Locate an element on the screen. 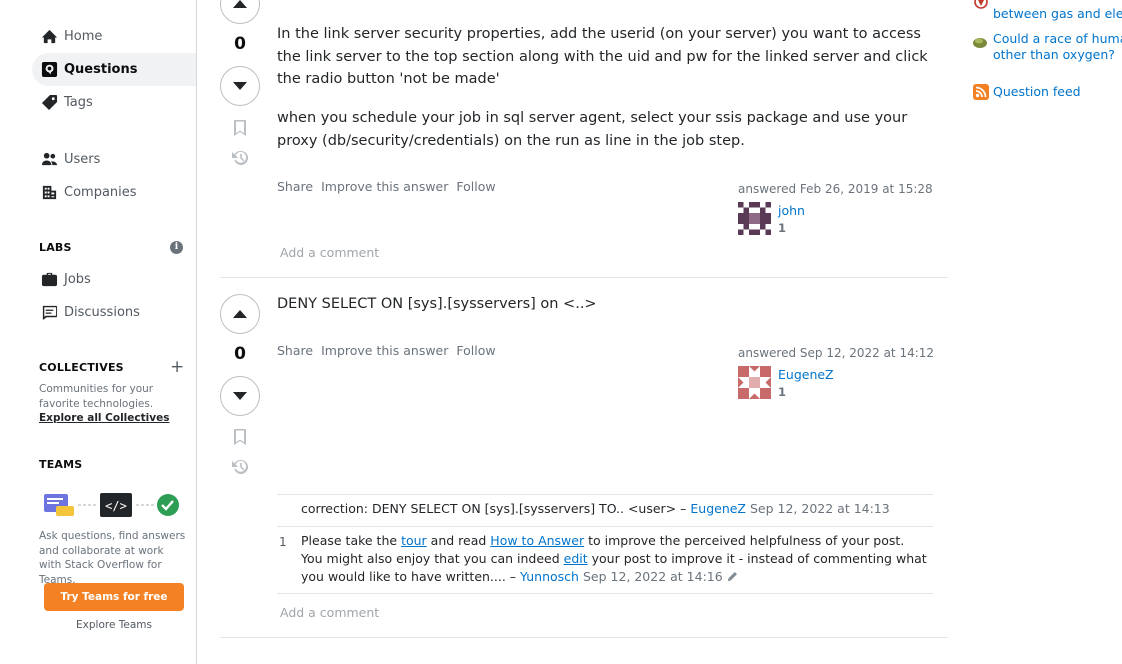 The width and height of the screenshot is (1122, 664). nav-questions: Questions is located at coordinates (114, 69).